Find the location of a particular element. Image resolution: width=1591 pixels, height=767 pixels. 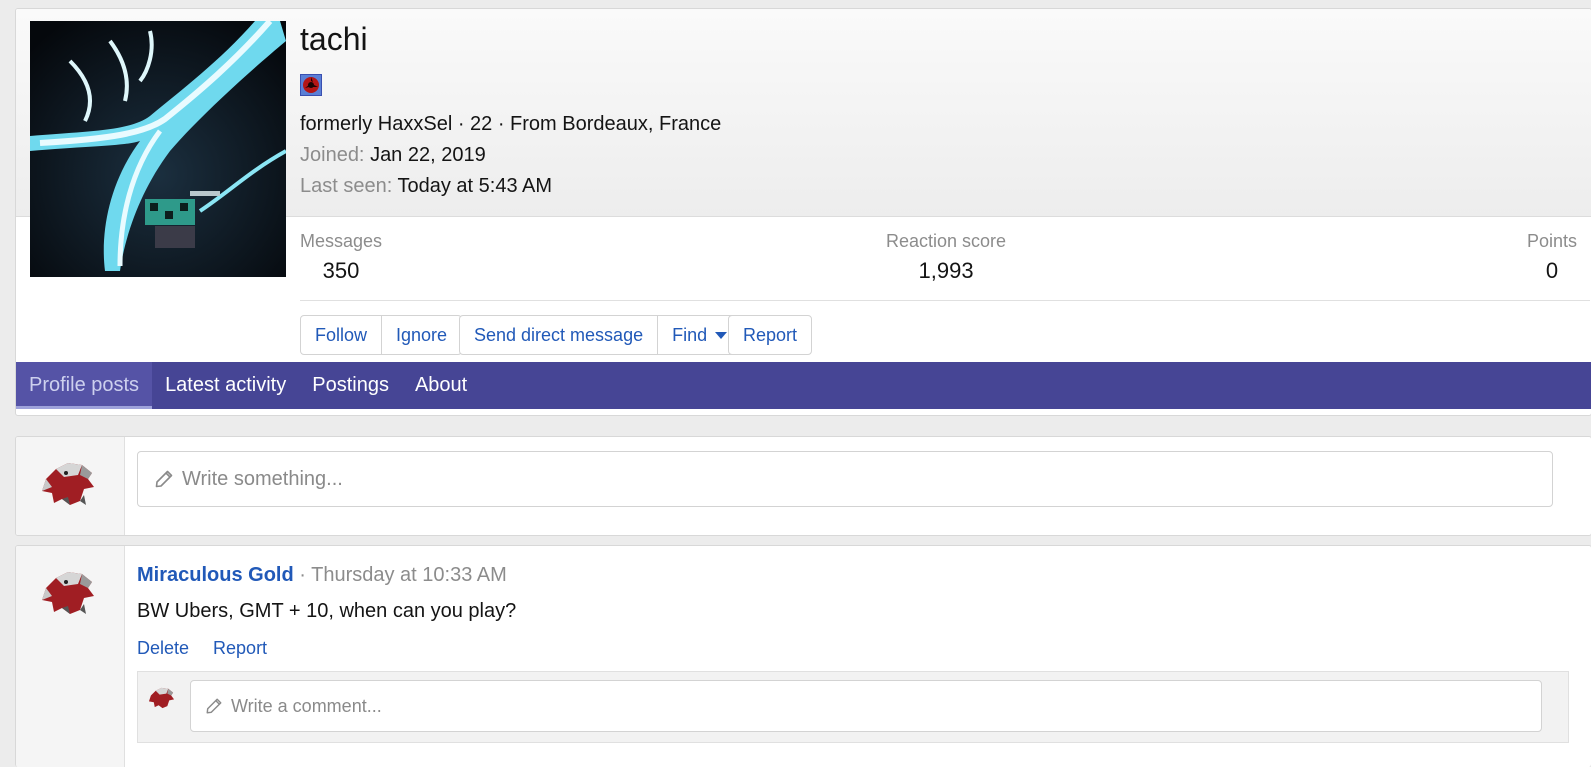

report-member-button: Report is located at coordinates (770, 335).